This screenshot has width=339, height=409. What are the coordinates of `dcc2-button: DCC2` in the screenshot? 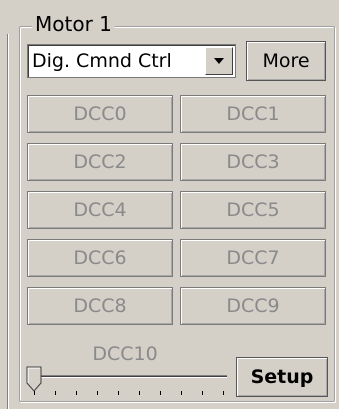 It's located at (100, 162).